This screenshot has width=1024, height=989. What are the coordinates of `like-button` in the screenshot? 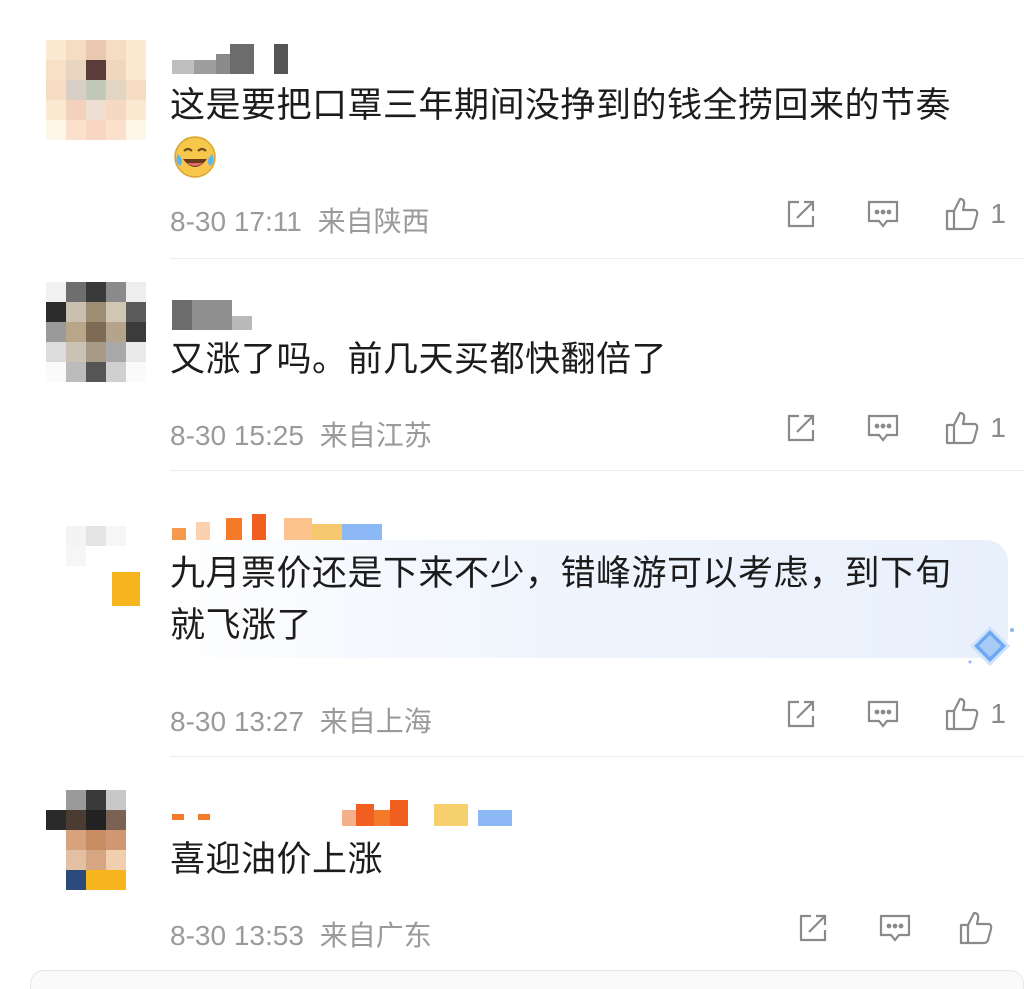 It's located at (981, 928).